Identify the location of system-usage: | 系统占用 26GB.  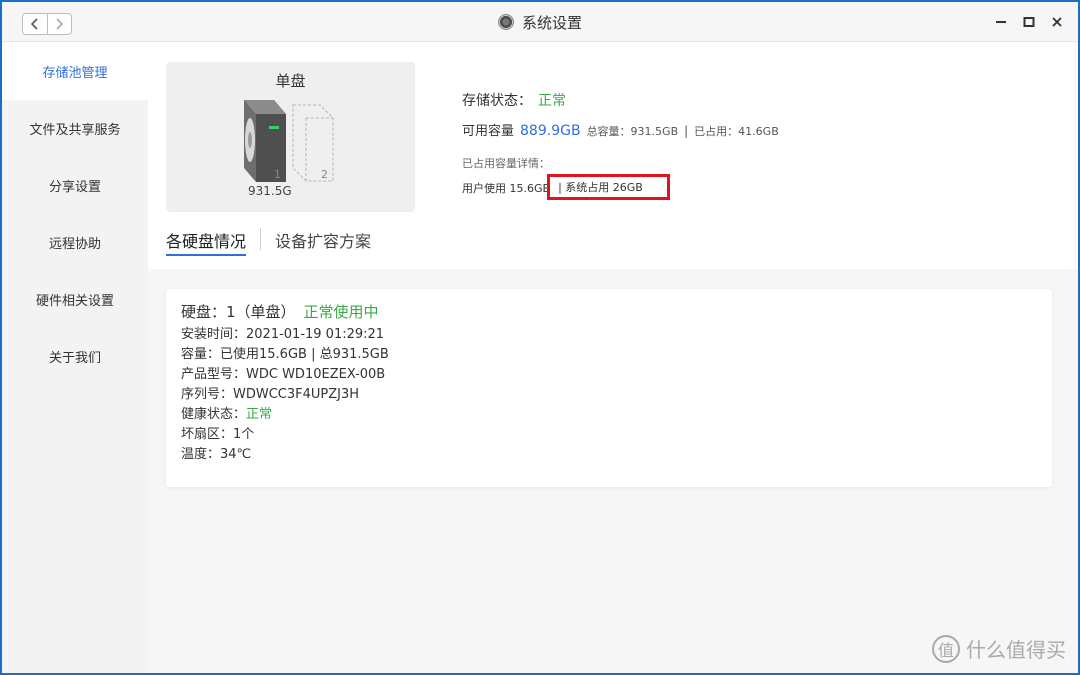
(600, 187).